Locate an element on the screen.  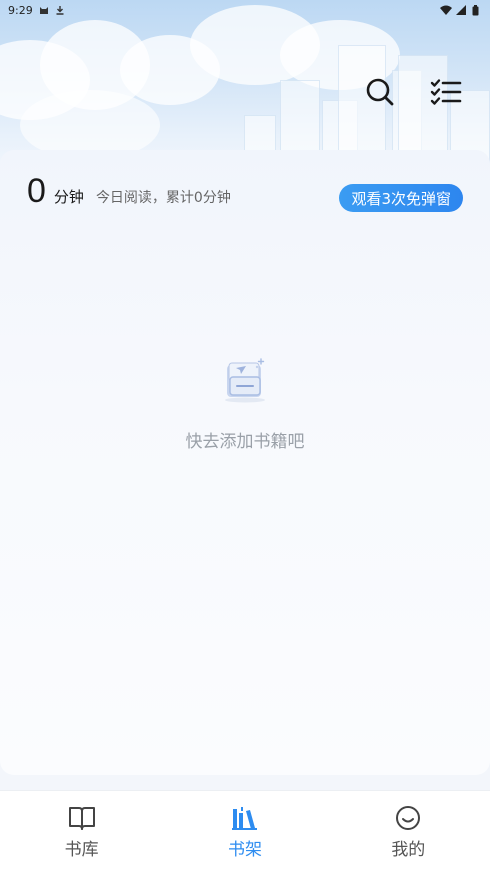
smiley-icon is located at coordinates (408, 818).